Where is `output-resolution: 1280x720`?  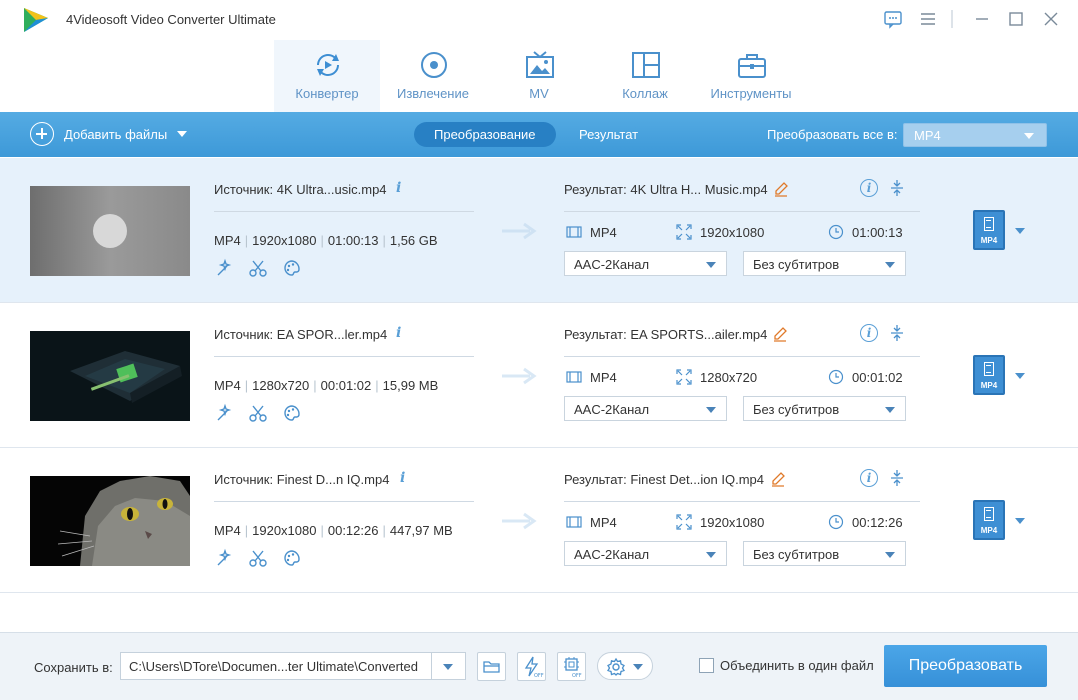
output-resolution: 1280x720 is located at coordinates (716, 377).